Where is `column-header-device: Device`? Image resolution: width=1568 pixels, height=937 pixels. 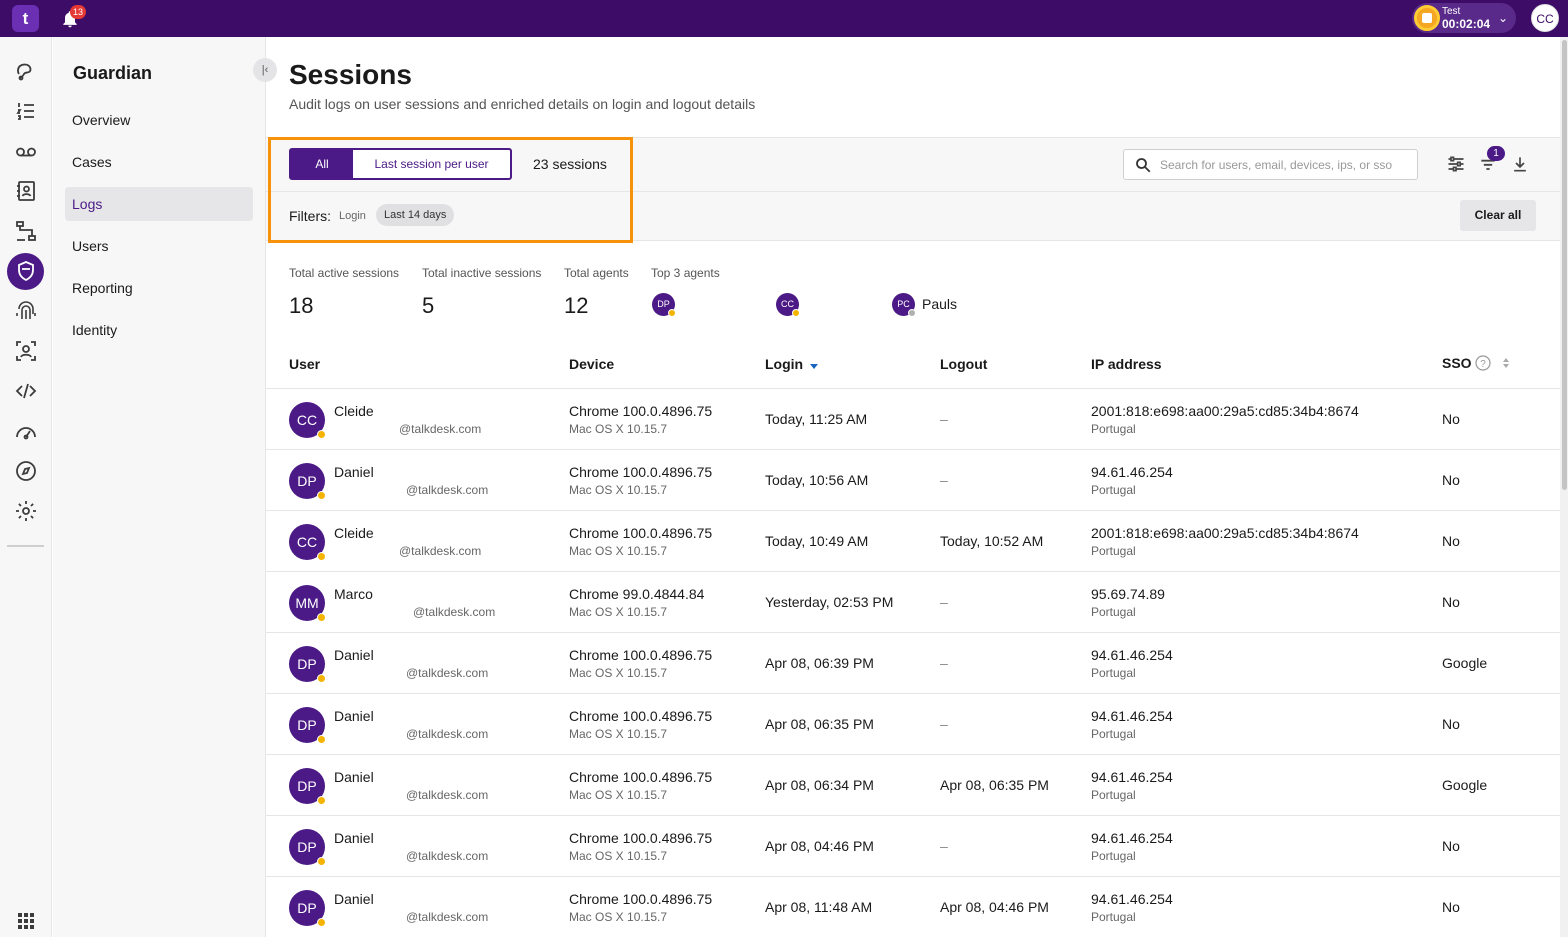 column-header-device: Device is located at coordinates (591, 364).